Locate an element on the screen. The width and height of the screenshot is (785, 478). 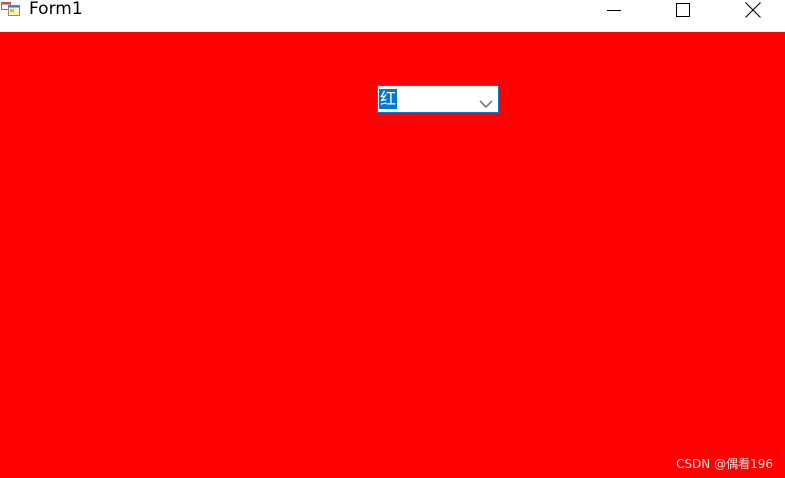
close-button is located at coordinates (753, 10).